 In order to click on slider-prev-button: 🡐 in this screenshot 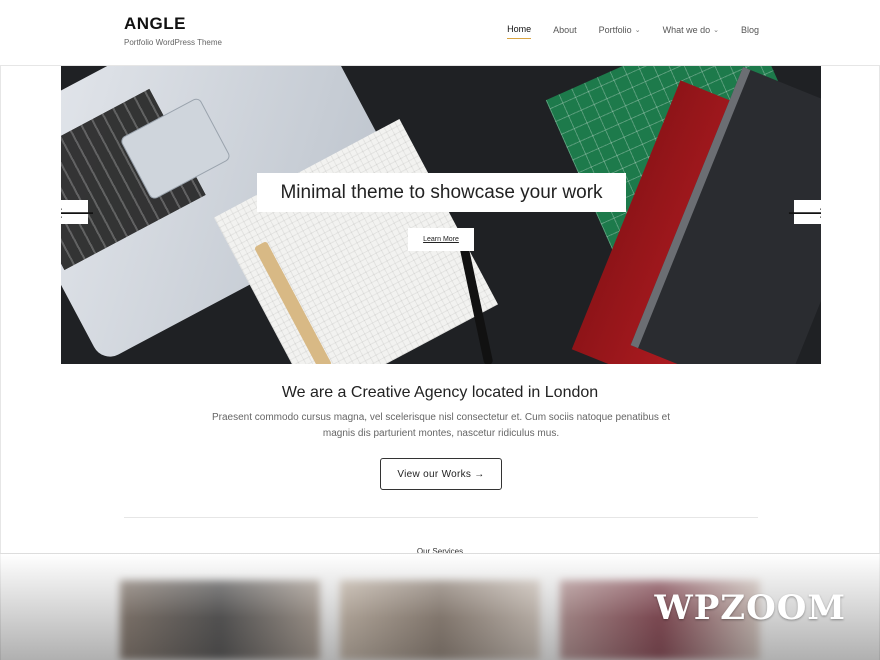, I will do `click(78, 212)`.